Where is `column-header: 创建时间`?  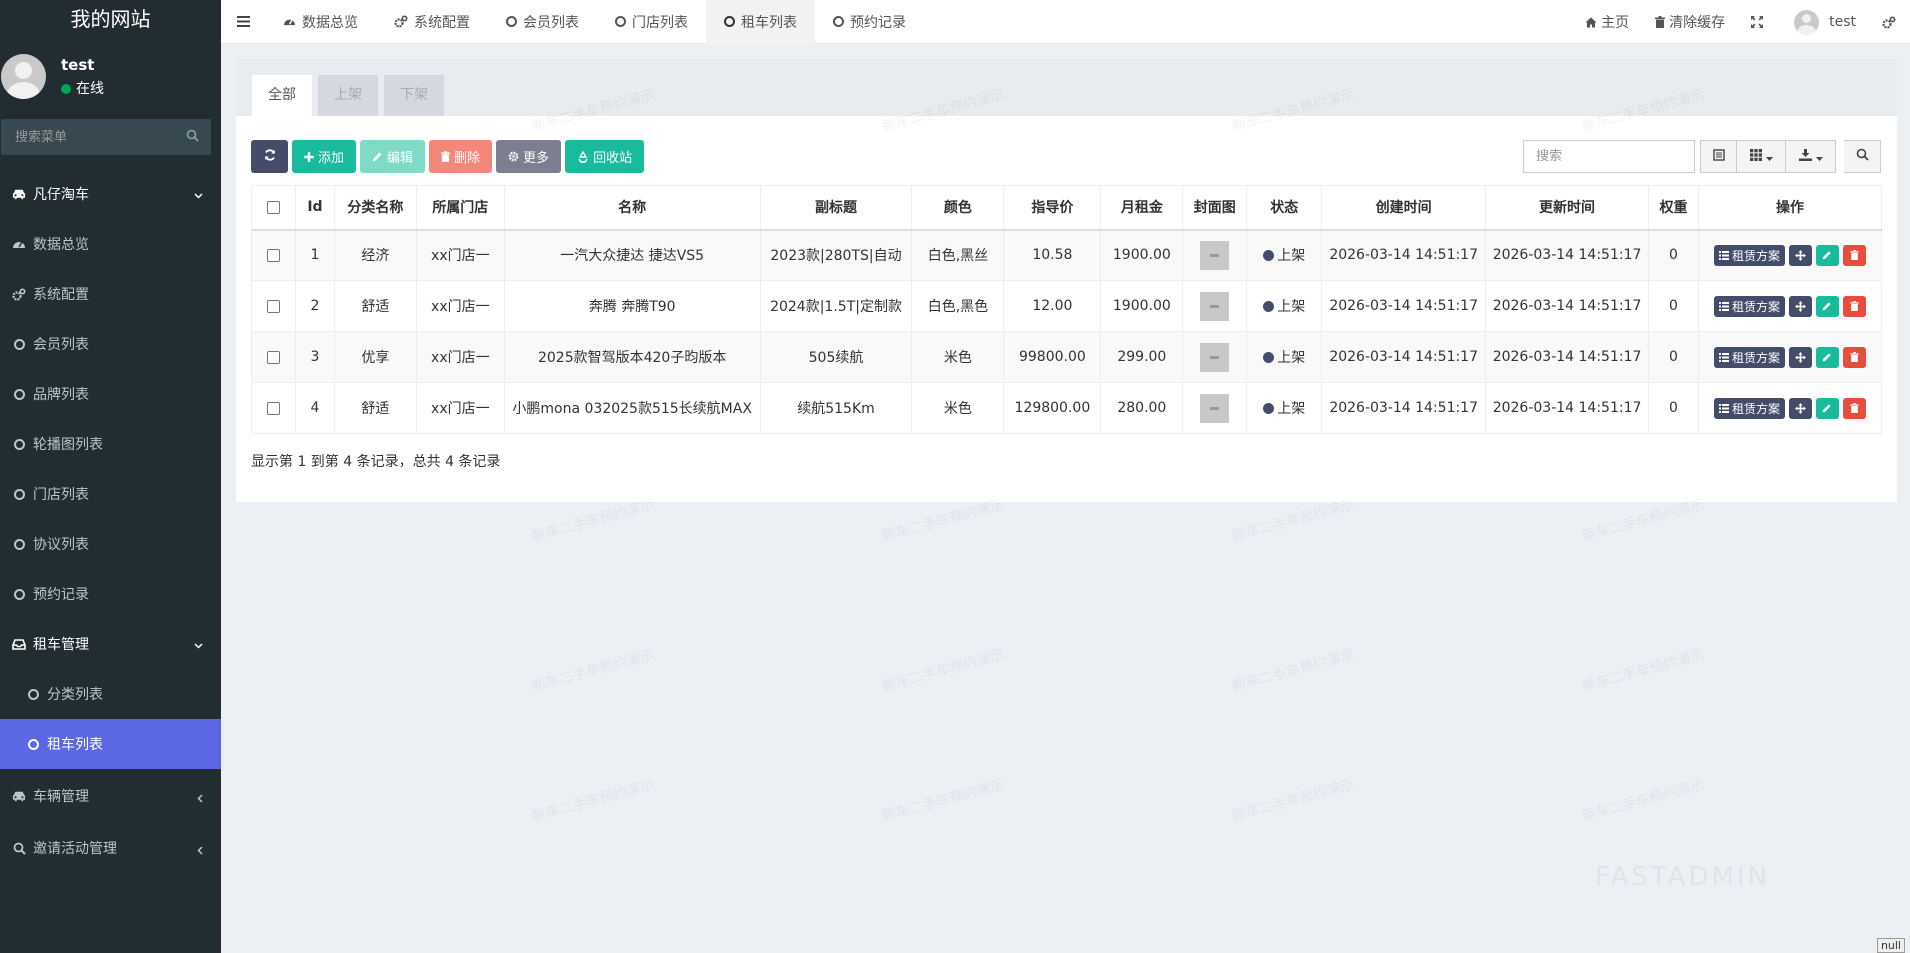
column-header: 创建时间 is located at coordinates (1404, 208).